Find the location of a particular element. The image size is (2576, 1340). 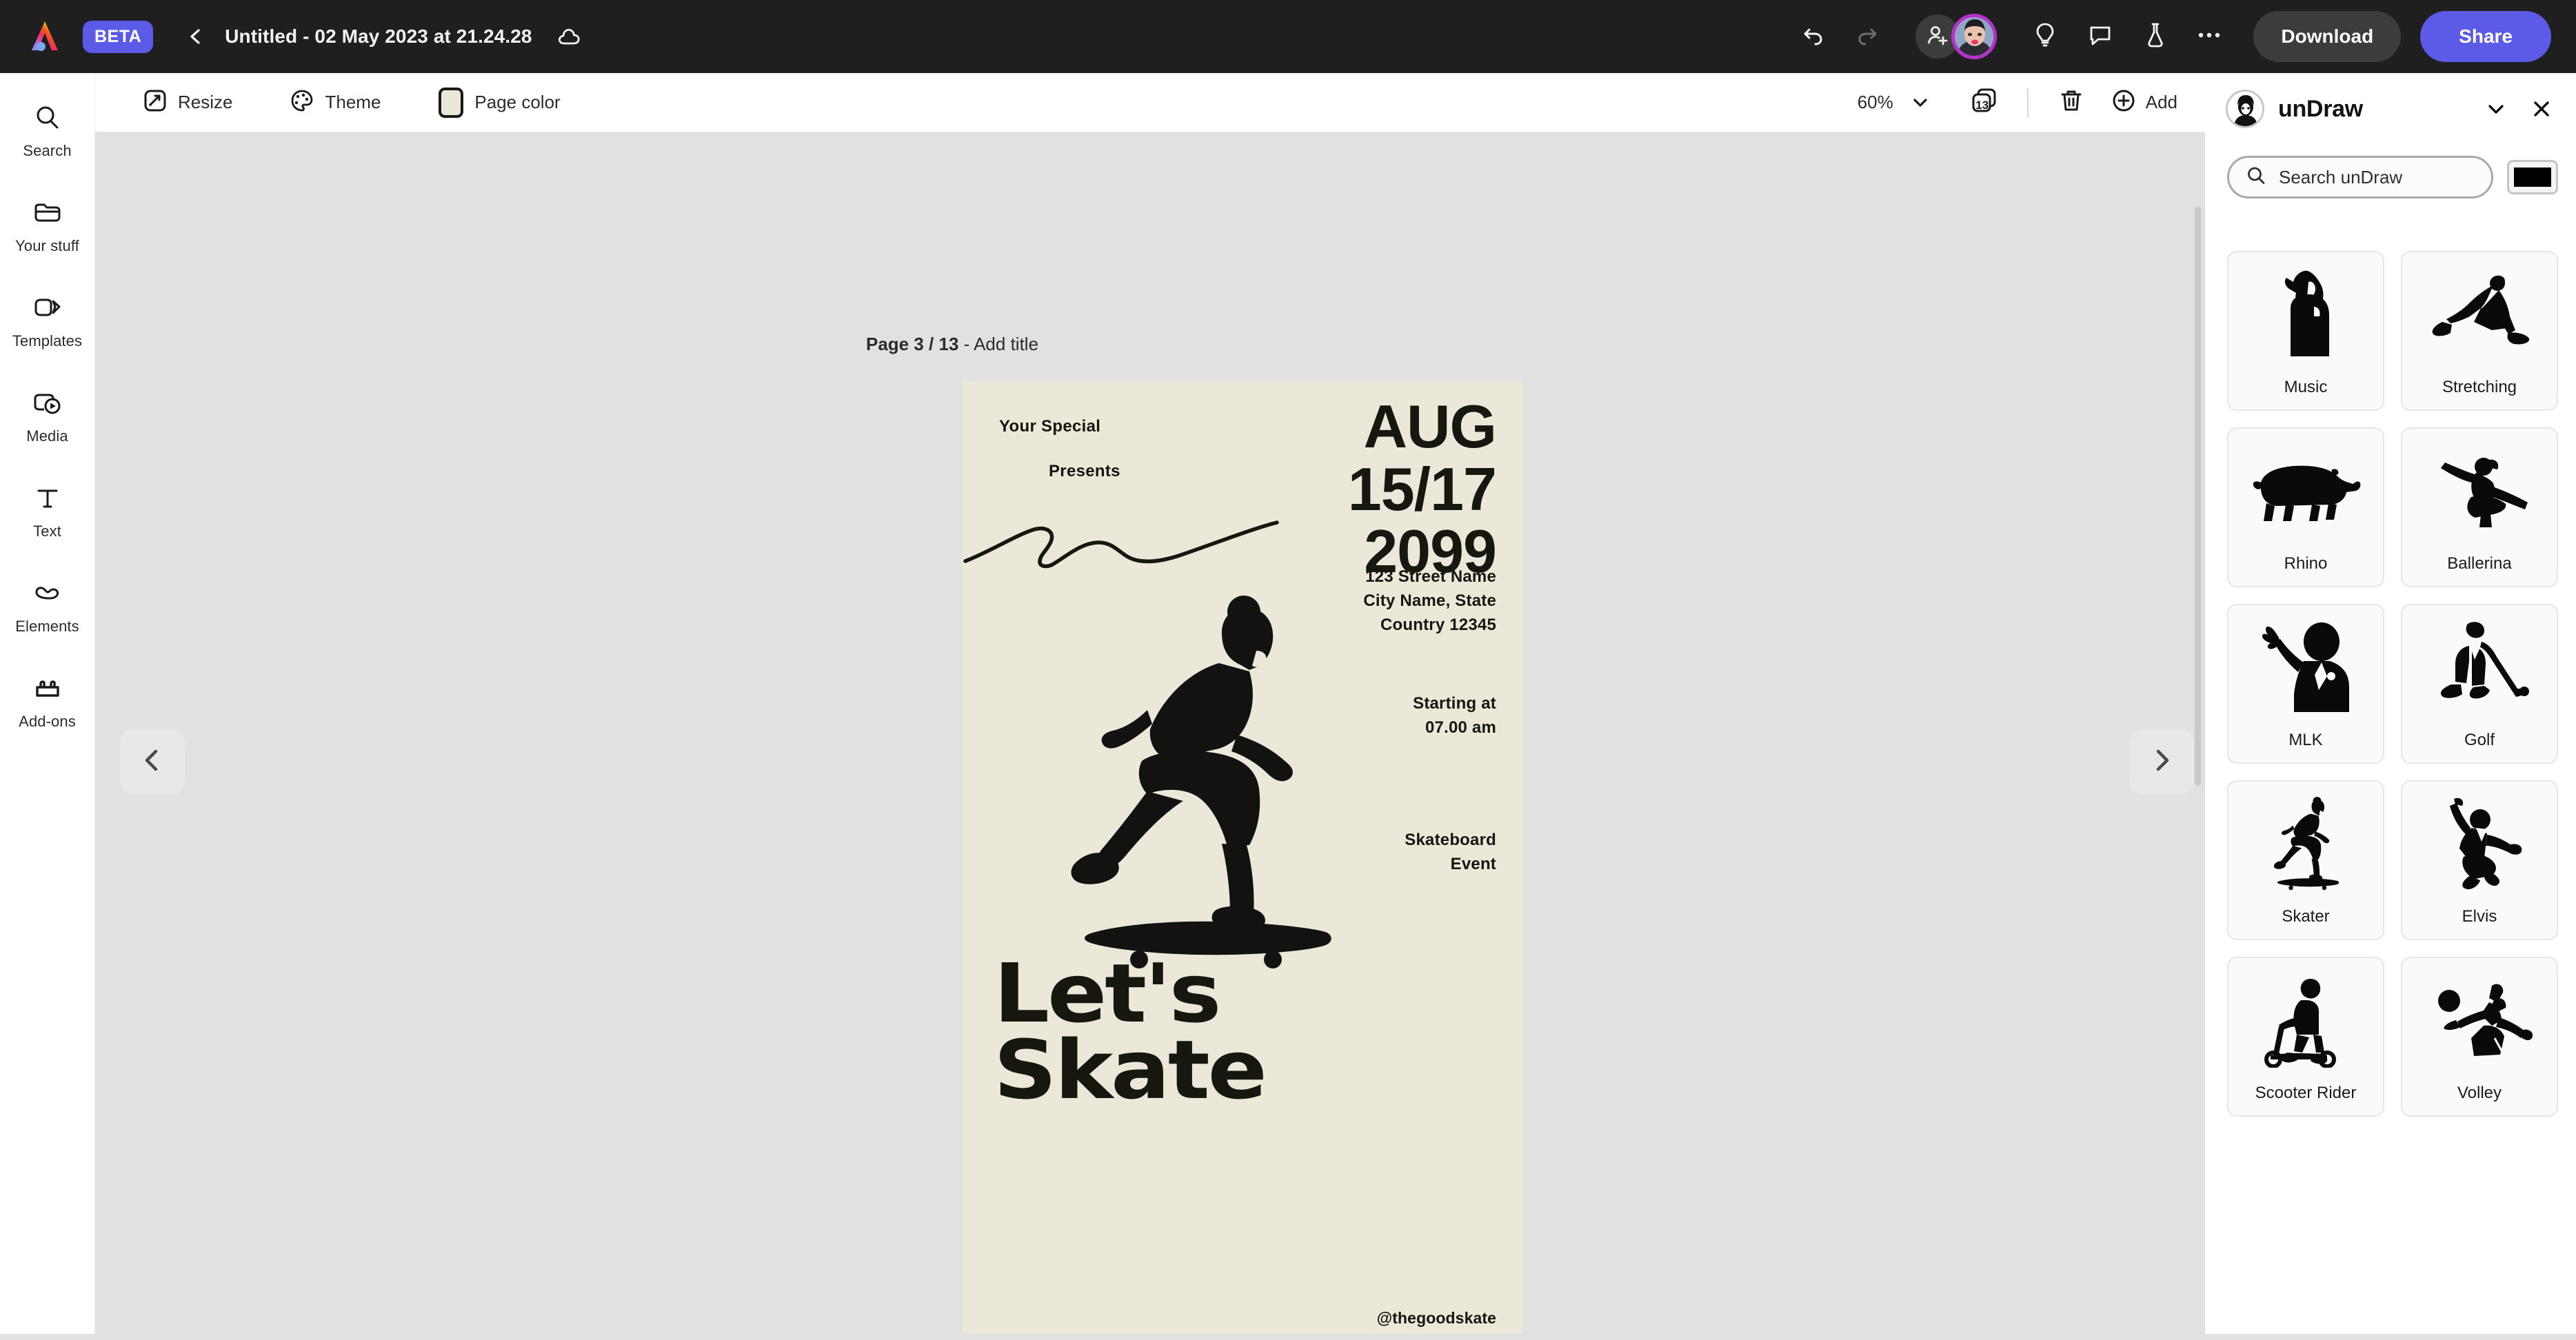

pages-stack-button: 13 is located at coordinates (1984, 103).